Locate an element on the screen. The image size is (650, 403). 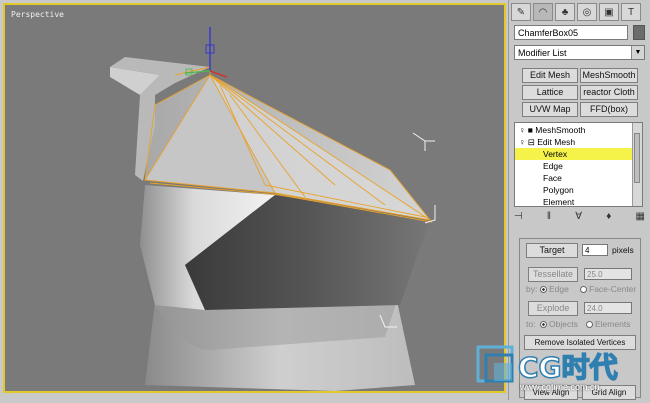
motion-icon: ◎ is located at coordinates (587, 12).